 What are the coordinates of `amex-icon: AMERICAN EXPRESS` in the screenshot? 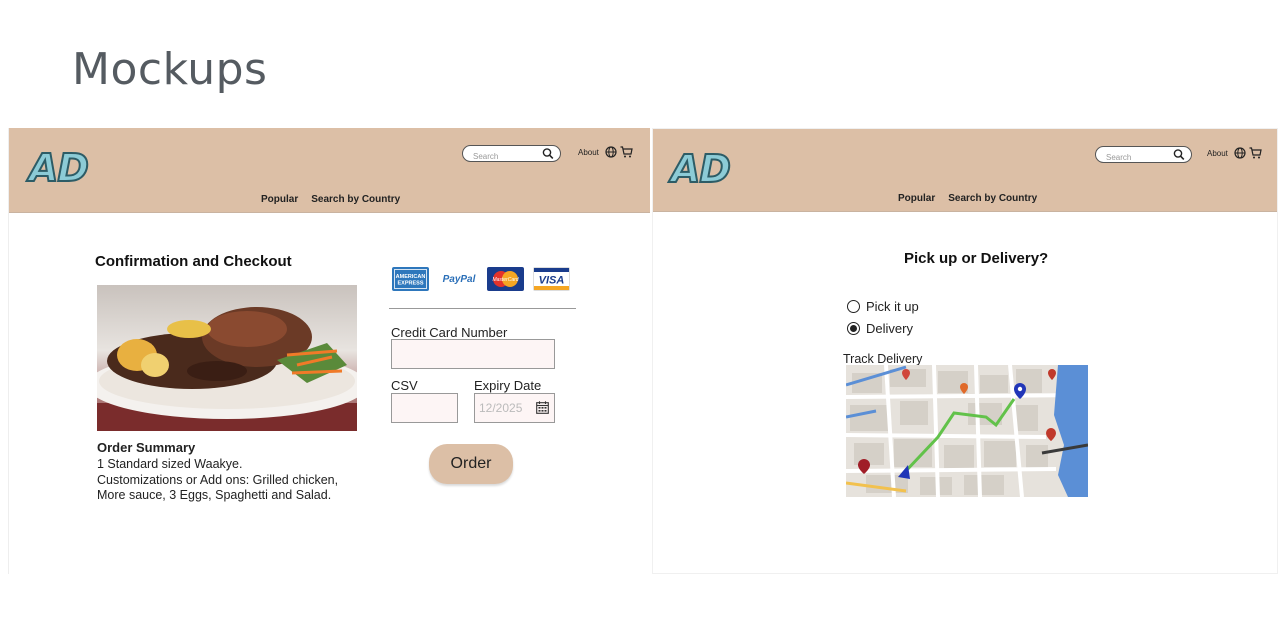 It's located at (410, 279).